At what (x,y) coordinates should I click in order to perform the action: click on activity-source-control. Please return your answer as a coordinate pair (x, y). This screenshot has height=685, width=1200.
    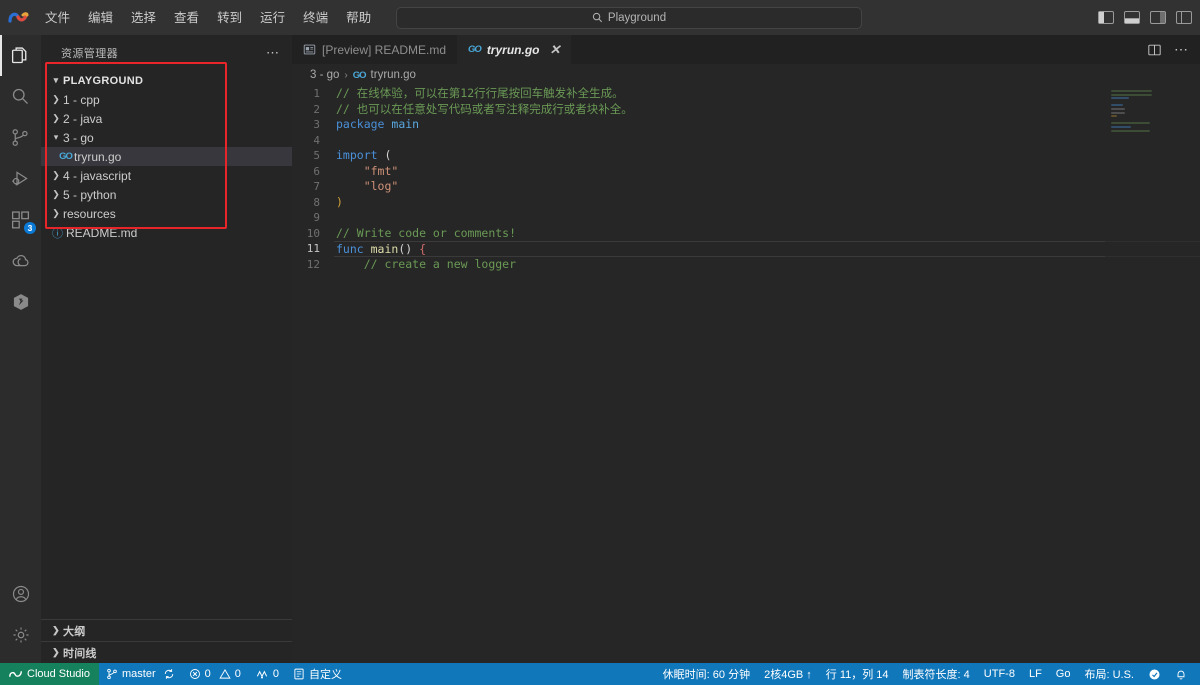
    Looking at the image, I should click on (20, 137).